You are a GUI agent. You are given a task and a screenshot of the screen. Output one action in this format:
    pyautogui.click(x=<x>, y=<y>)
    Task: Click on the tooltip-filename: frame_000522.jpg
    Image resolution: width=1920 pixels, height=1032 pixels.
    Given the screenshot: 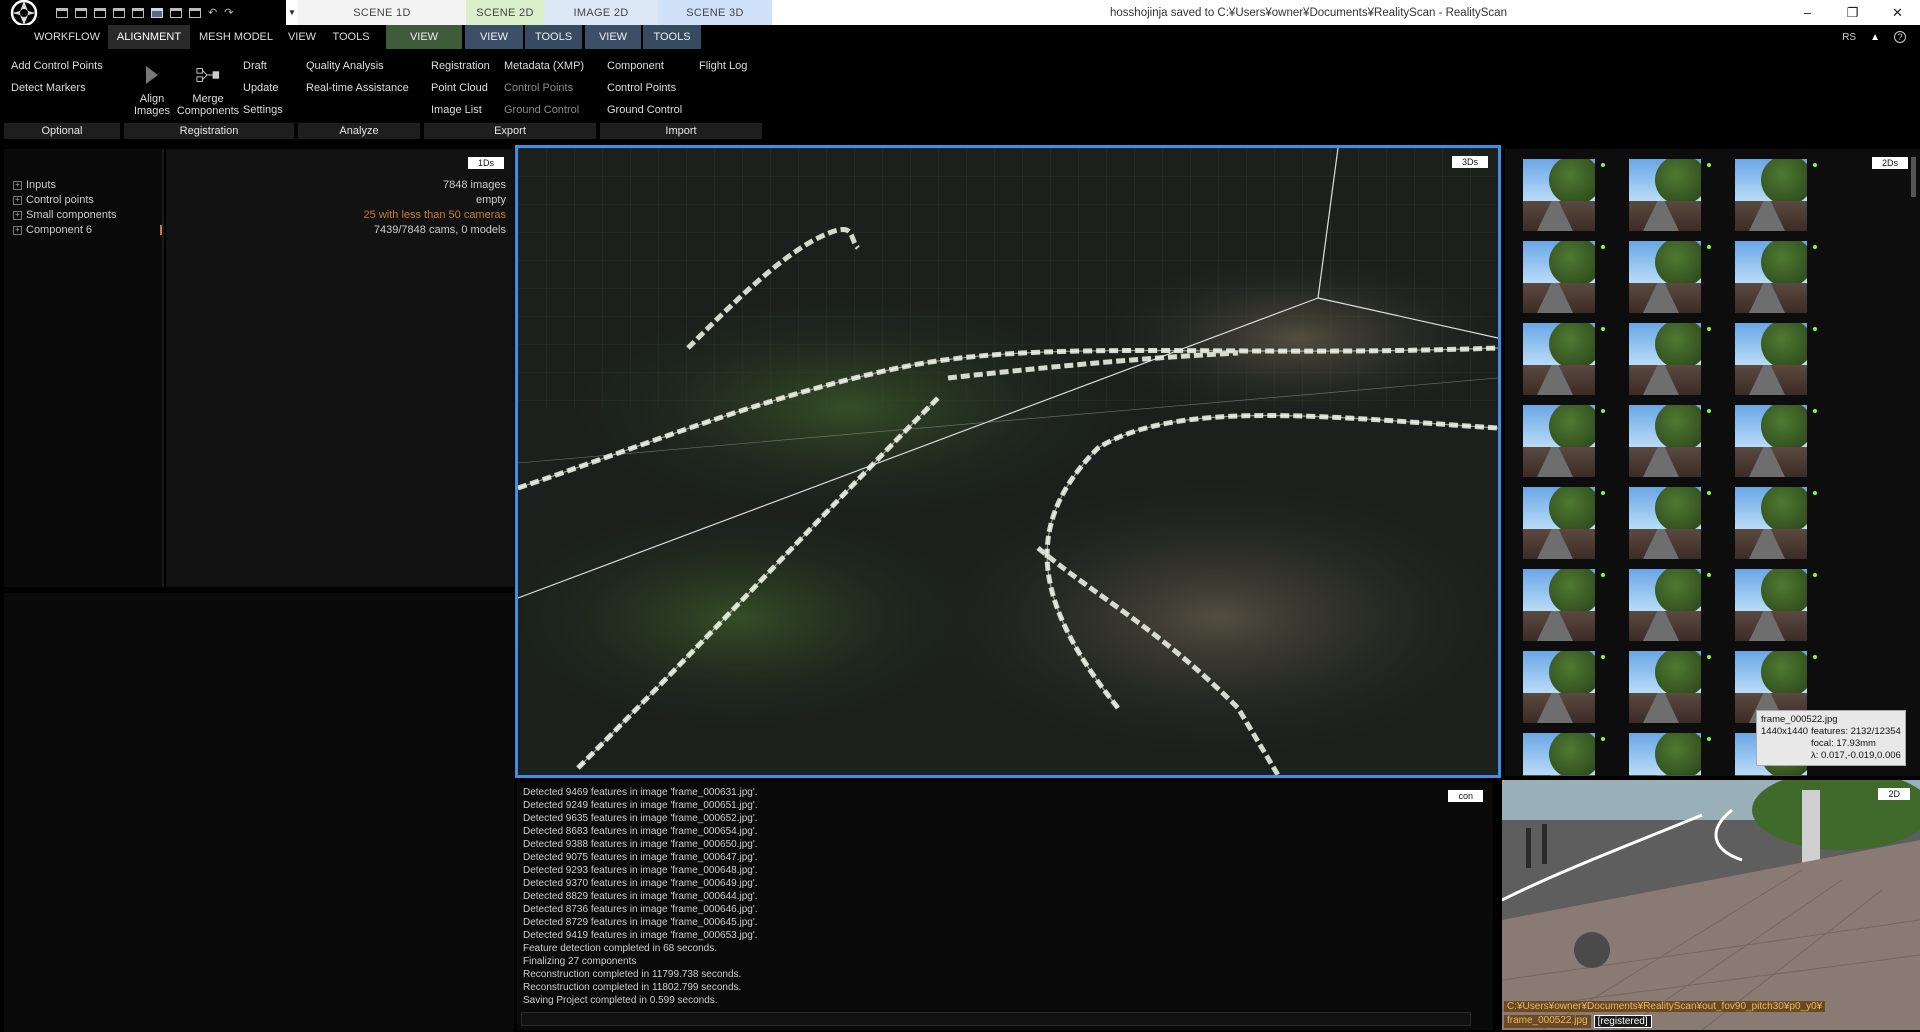 What is the action you would take?
    pyautogui.click(x=1799, y=719)
    